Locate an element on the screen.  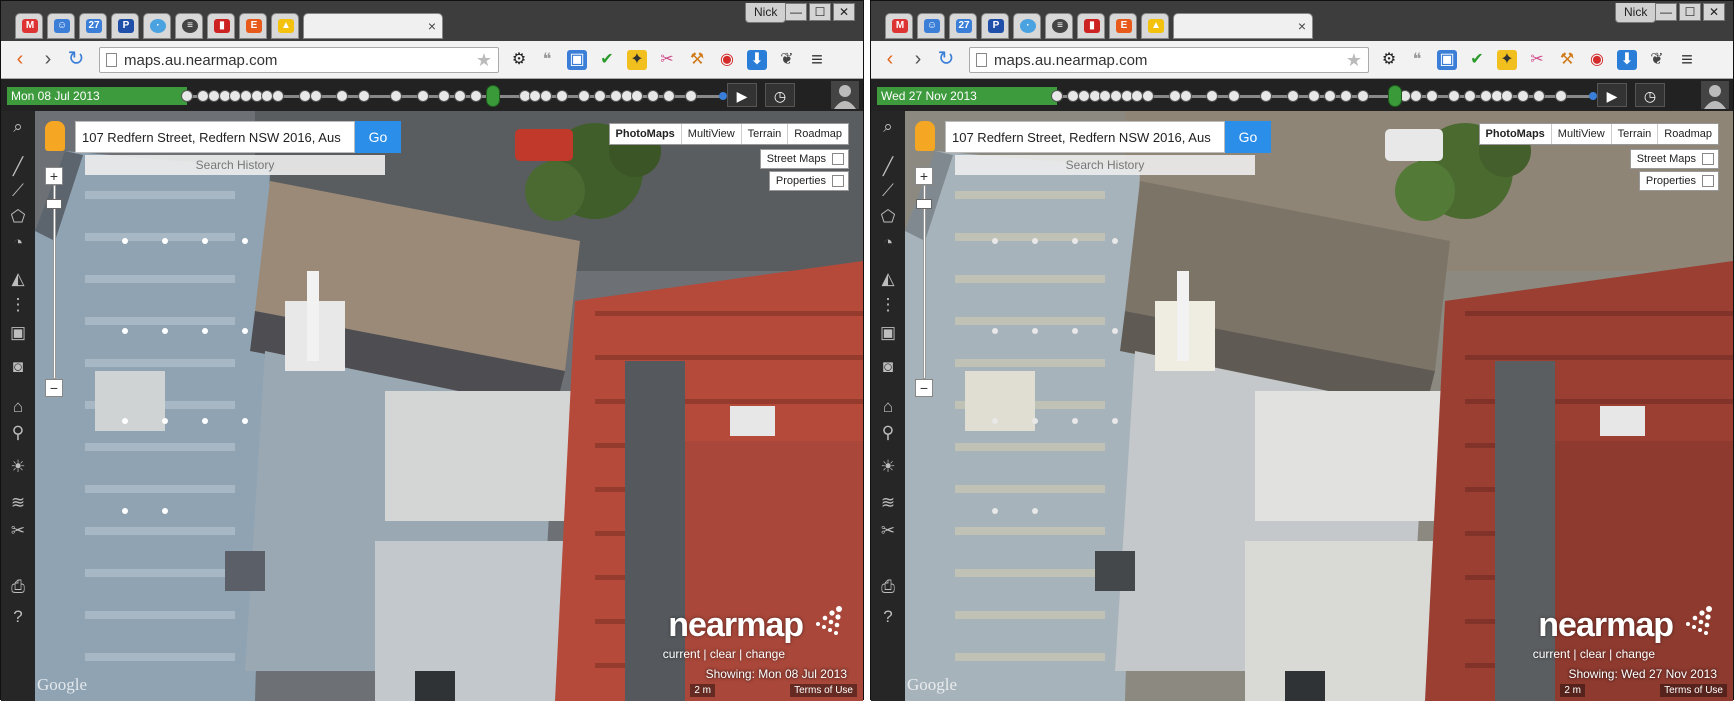
line-icon: ╱ is located at coordinates (18, 167).